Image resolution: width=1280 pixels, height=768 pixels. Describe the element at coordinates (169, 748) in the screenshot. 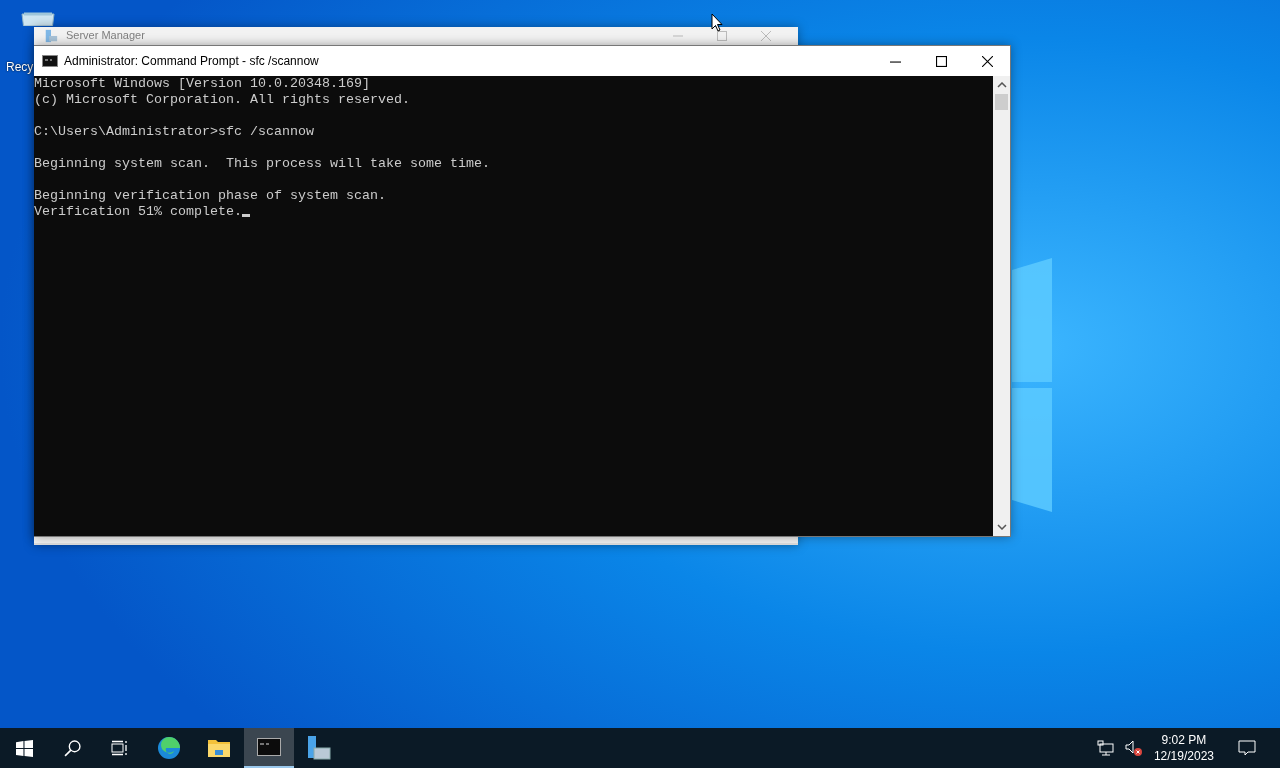

I see `edge-browser-icon` at that location.